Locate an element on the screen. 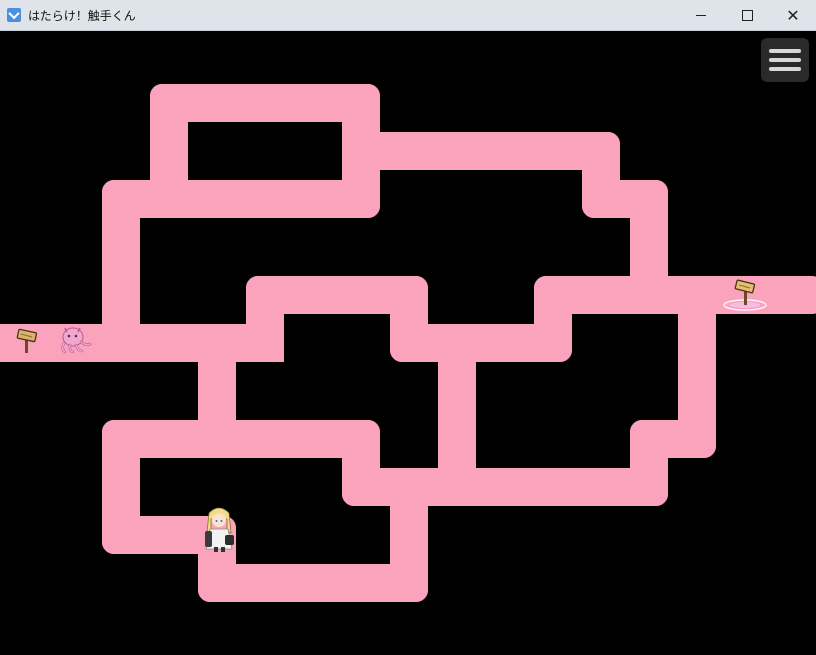  menu-button is located at coordinates (785, 60).